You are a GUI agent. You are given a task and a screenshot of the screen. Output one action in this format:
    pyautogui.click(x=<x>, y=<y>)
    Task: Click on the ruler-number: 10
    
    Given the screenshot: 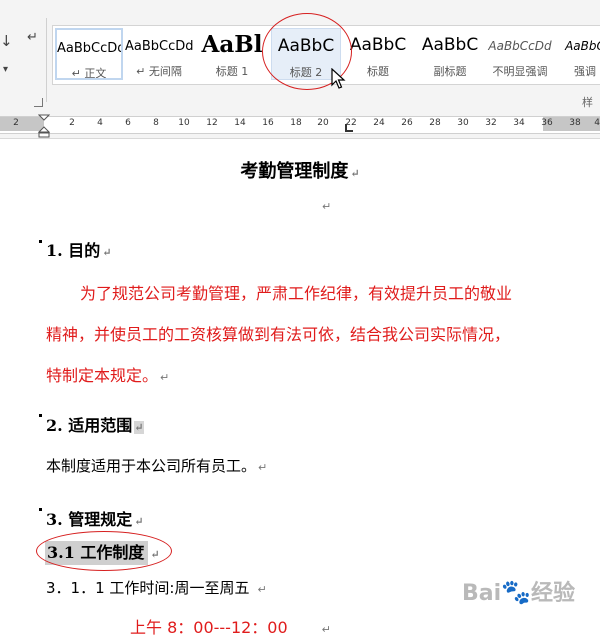 What is the action you would take?
    pyautogui.click(x=184, y=123)
    